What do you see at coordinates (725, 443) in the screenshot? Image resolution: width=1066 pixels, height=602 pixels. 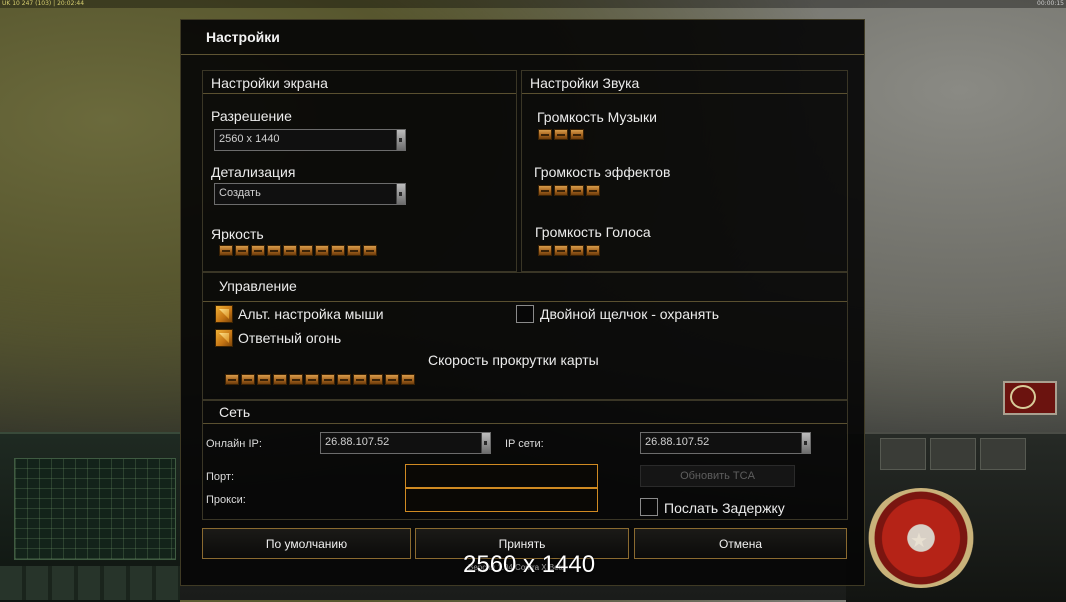 I see `lan-ip-dropdown: 26.88.107.52` at bounding box center [725, 443].